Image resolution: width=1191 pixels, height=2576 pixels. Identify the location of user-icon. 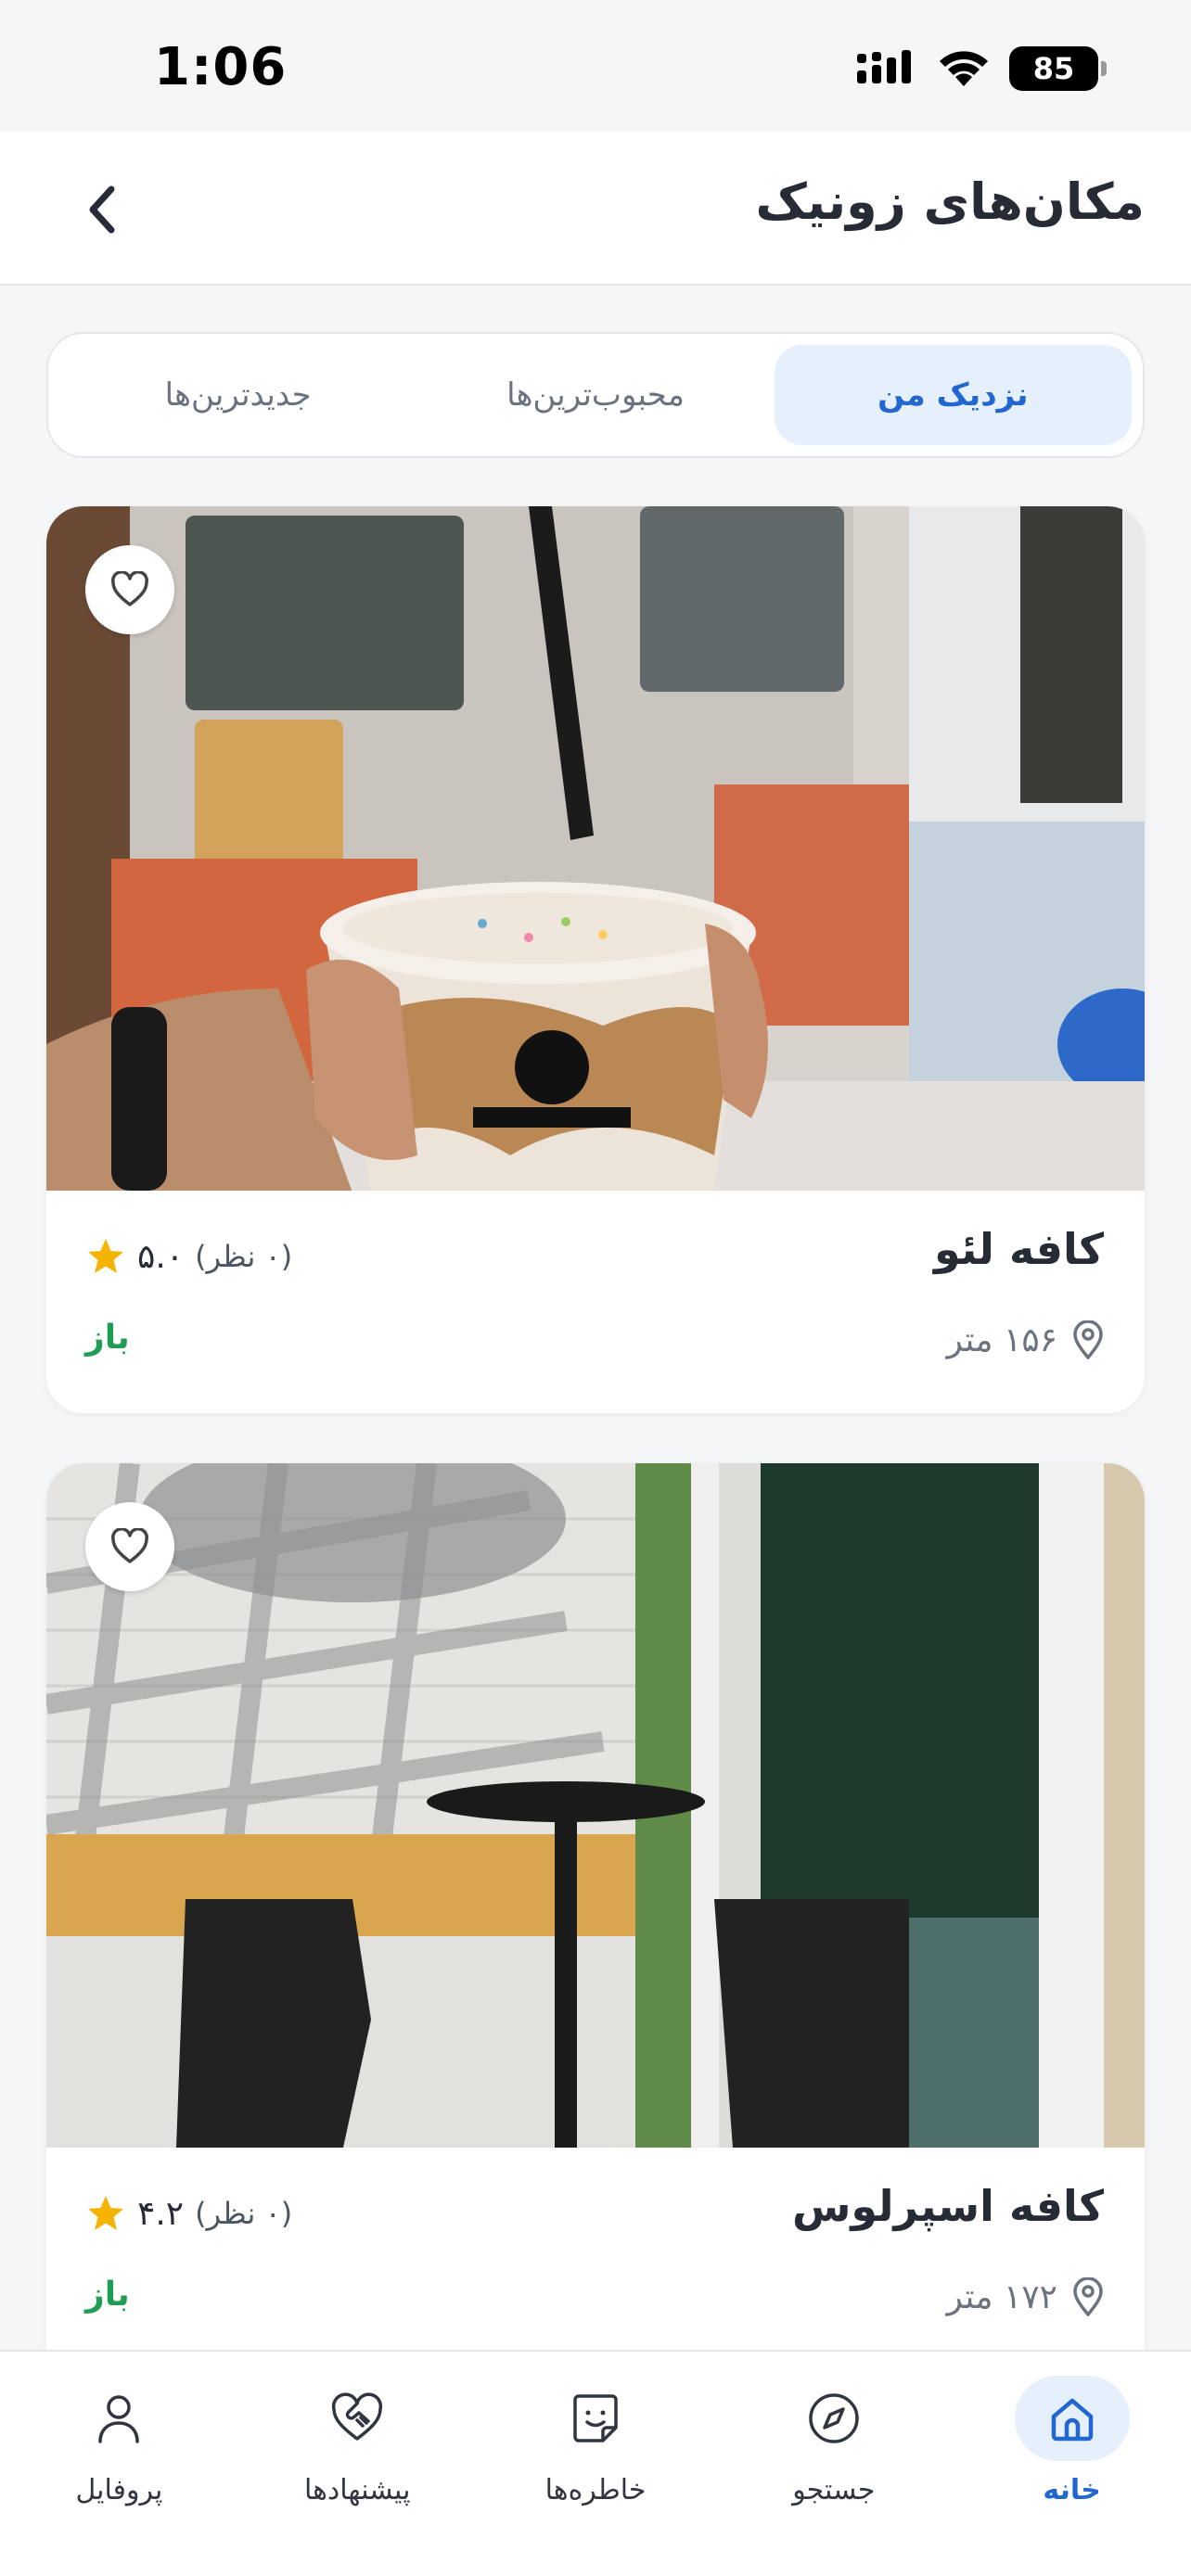
(119, 2419).